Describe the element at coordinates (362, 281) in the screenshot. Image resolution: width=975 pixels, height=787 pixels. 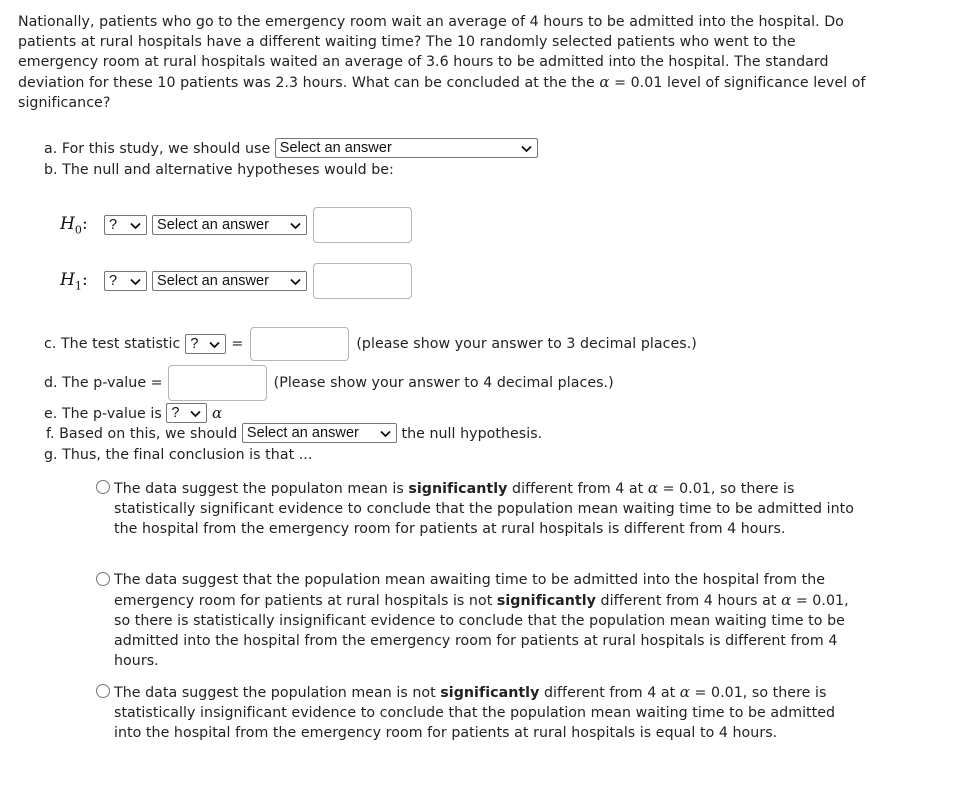
I see `h1-value-input` at that location.